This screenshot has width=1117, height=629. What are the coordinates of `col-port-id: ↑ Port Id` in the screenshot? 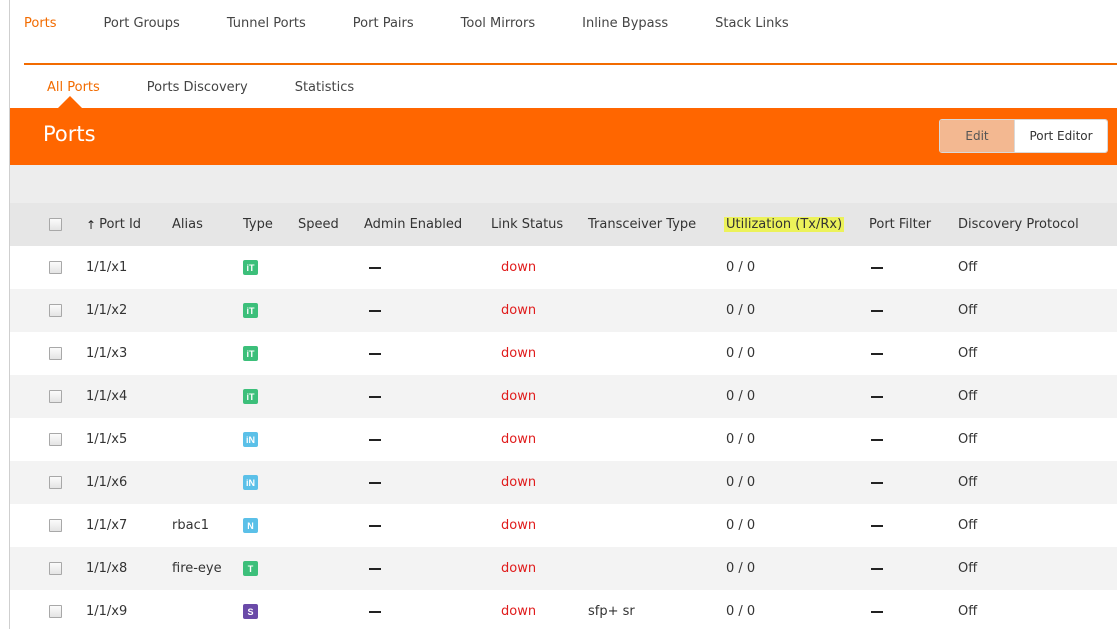 It's located at (113, 224).